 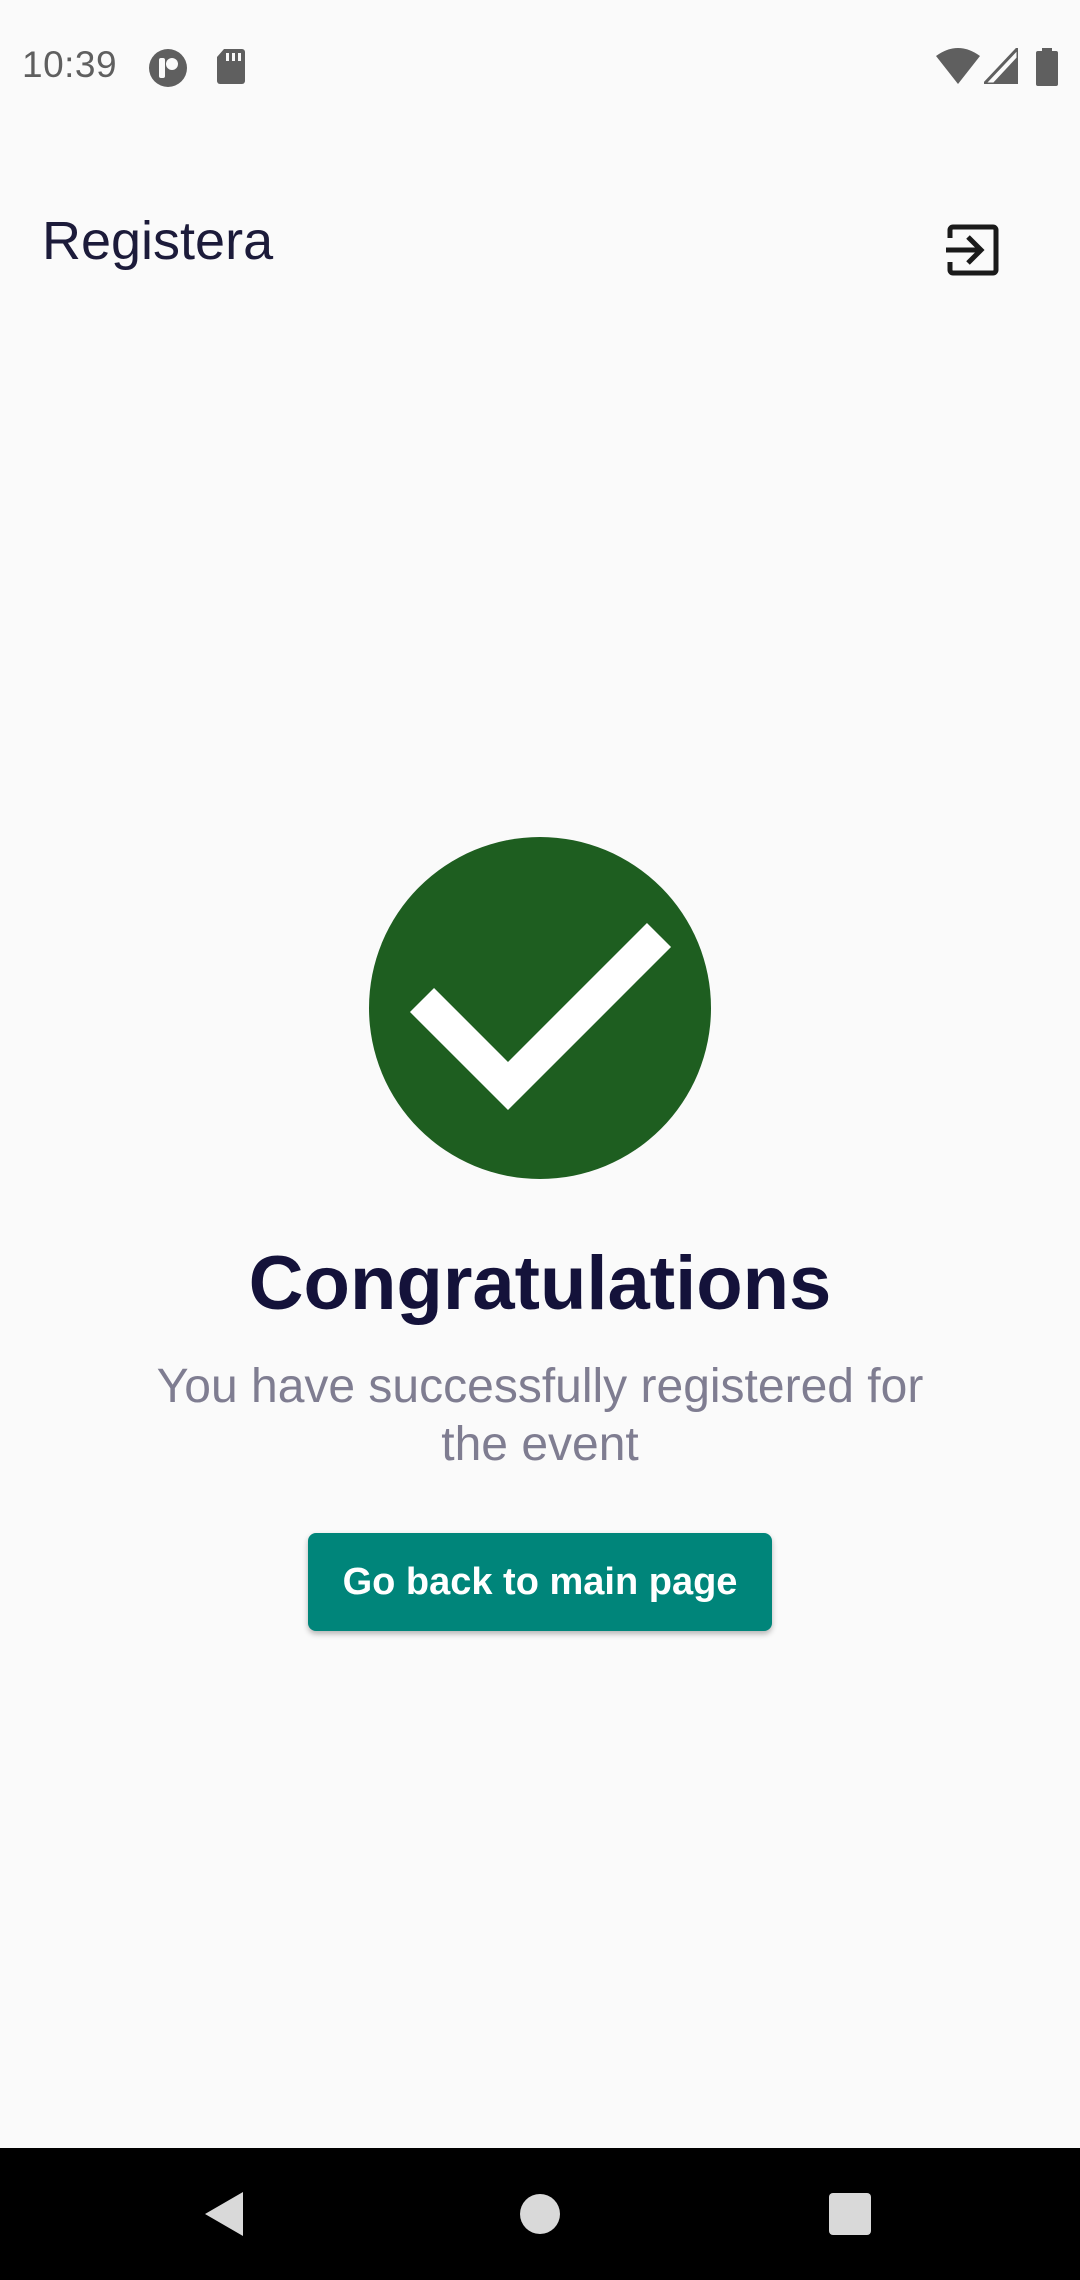 I want to click on home-icon, so click(x=540, y=2214).